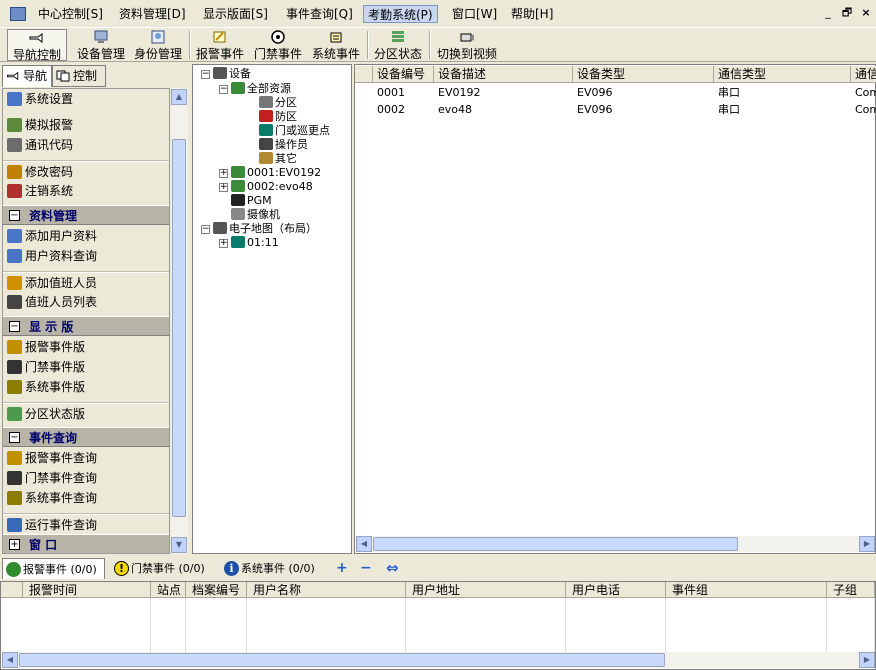 The width and height of the screenshot is (876, 670). Describe the element at coordinates (261, 89) in the screenshot. I see `tree-node: 全部资源` at that location.